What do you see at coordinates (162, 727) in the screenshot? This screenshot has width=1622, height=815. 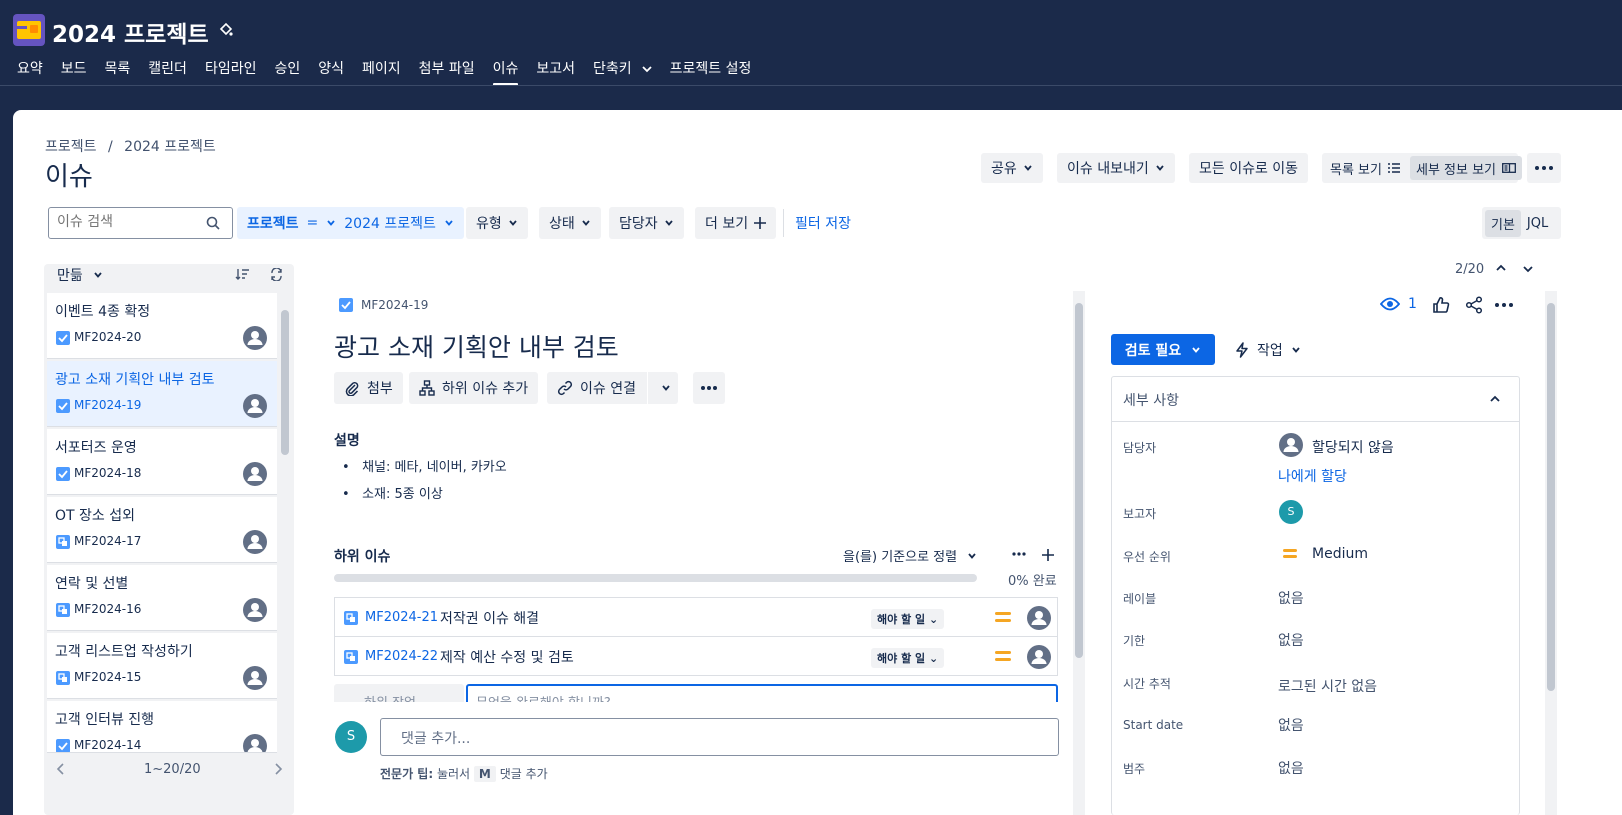 I see `list-item: 고객 인터뷰 진행 MF2024-14` at bounding box center [162, 727].